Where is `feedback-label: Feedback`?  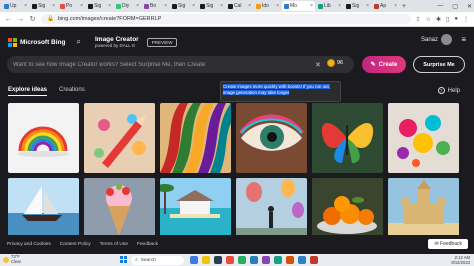
feedback-label: Feedback is located at coordinates (451, 244).